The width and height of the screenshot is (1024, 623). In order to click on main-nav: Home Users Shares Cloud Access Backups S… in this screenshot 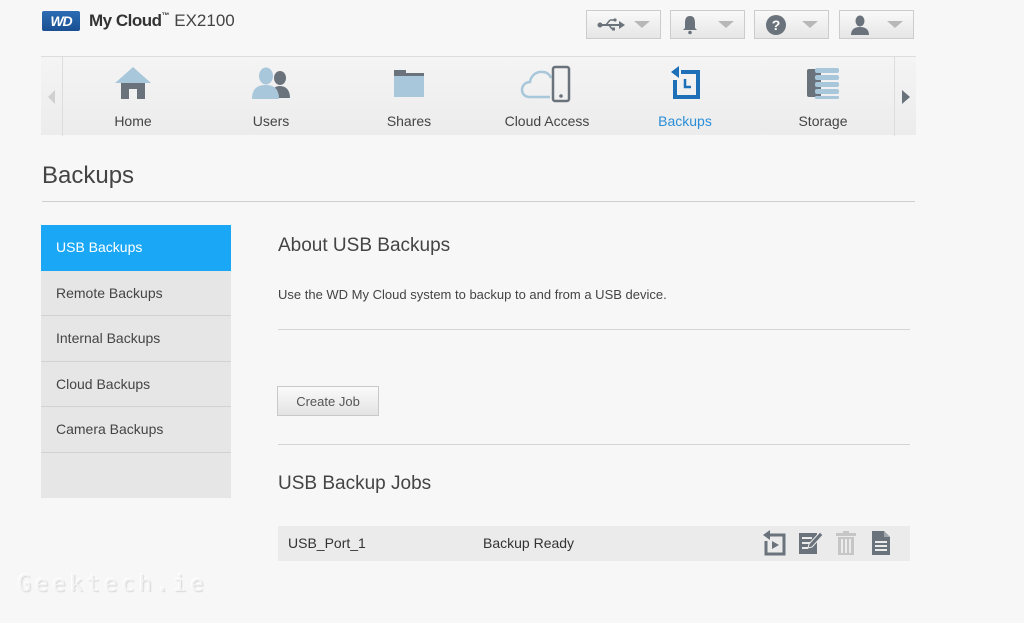, I will do `click(478, 96)`.